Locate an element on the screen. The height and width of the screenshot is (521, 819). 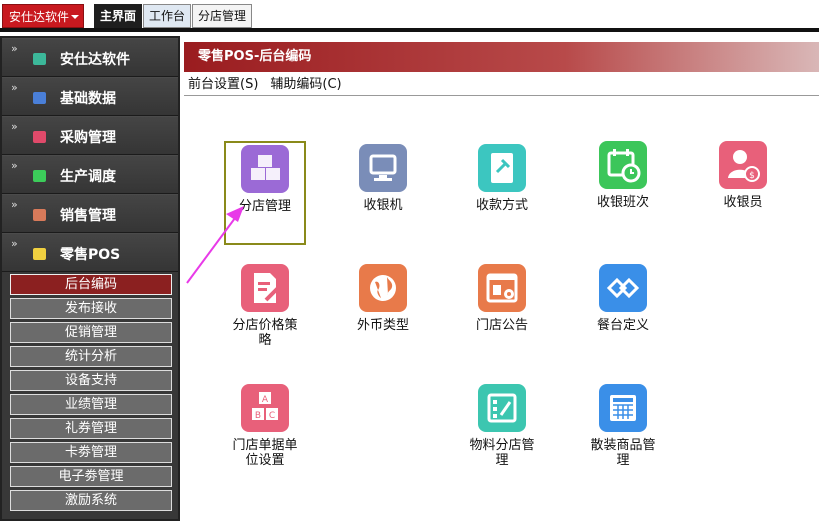
sidebar-group-production: » 生产调度 is located at coordinates (90, 174).